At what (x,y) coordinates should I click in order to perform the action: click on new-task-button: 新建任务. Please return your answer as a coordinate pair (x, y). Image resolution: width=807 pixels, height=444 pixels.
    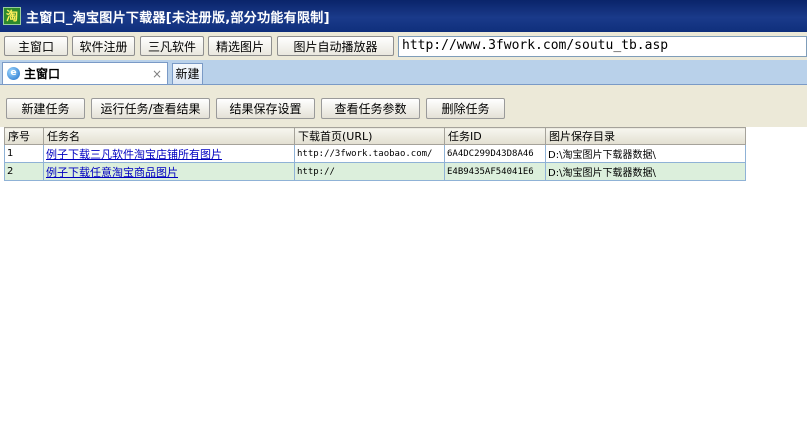
    Looking at the image, I should click on (45, 108).